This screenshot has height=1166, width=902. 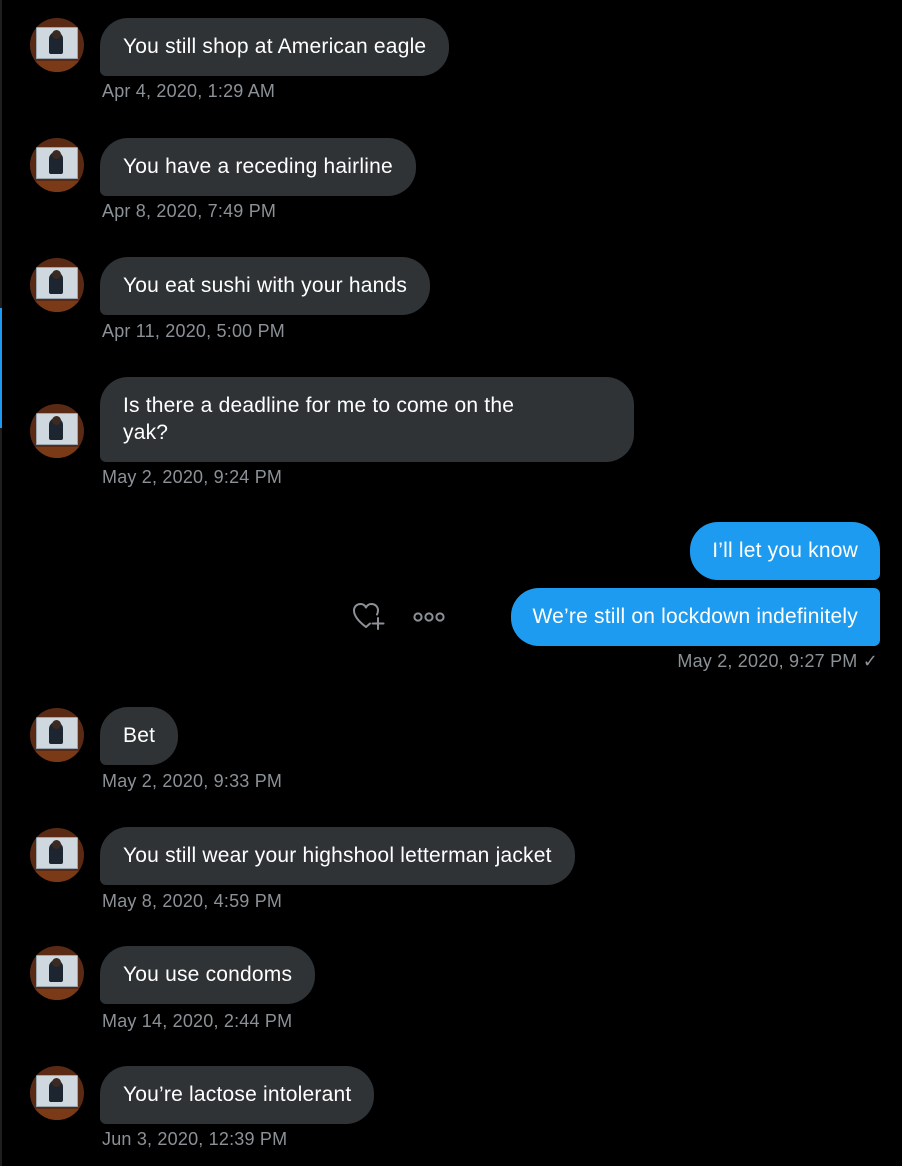 I want to click on outgoing-message-bubble: We’re still on lockdown indefinitely, so click(x=695, y=617).